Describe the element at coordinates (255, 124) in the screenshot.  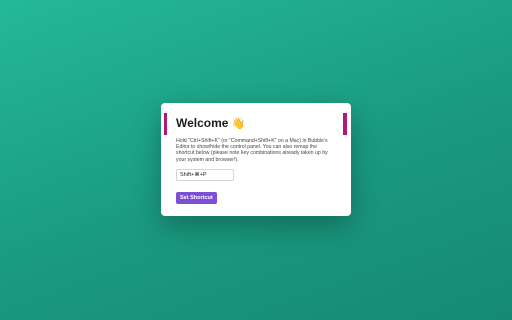
I see `modal-title: Welcome 👋` at that location.